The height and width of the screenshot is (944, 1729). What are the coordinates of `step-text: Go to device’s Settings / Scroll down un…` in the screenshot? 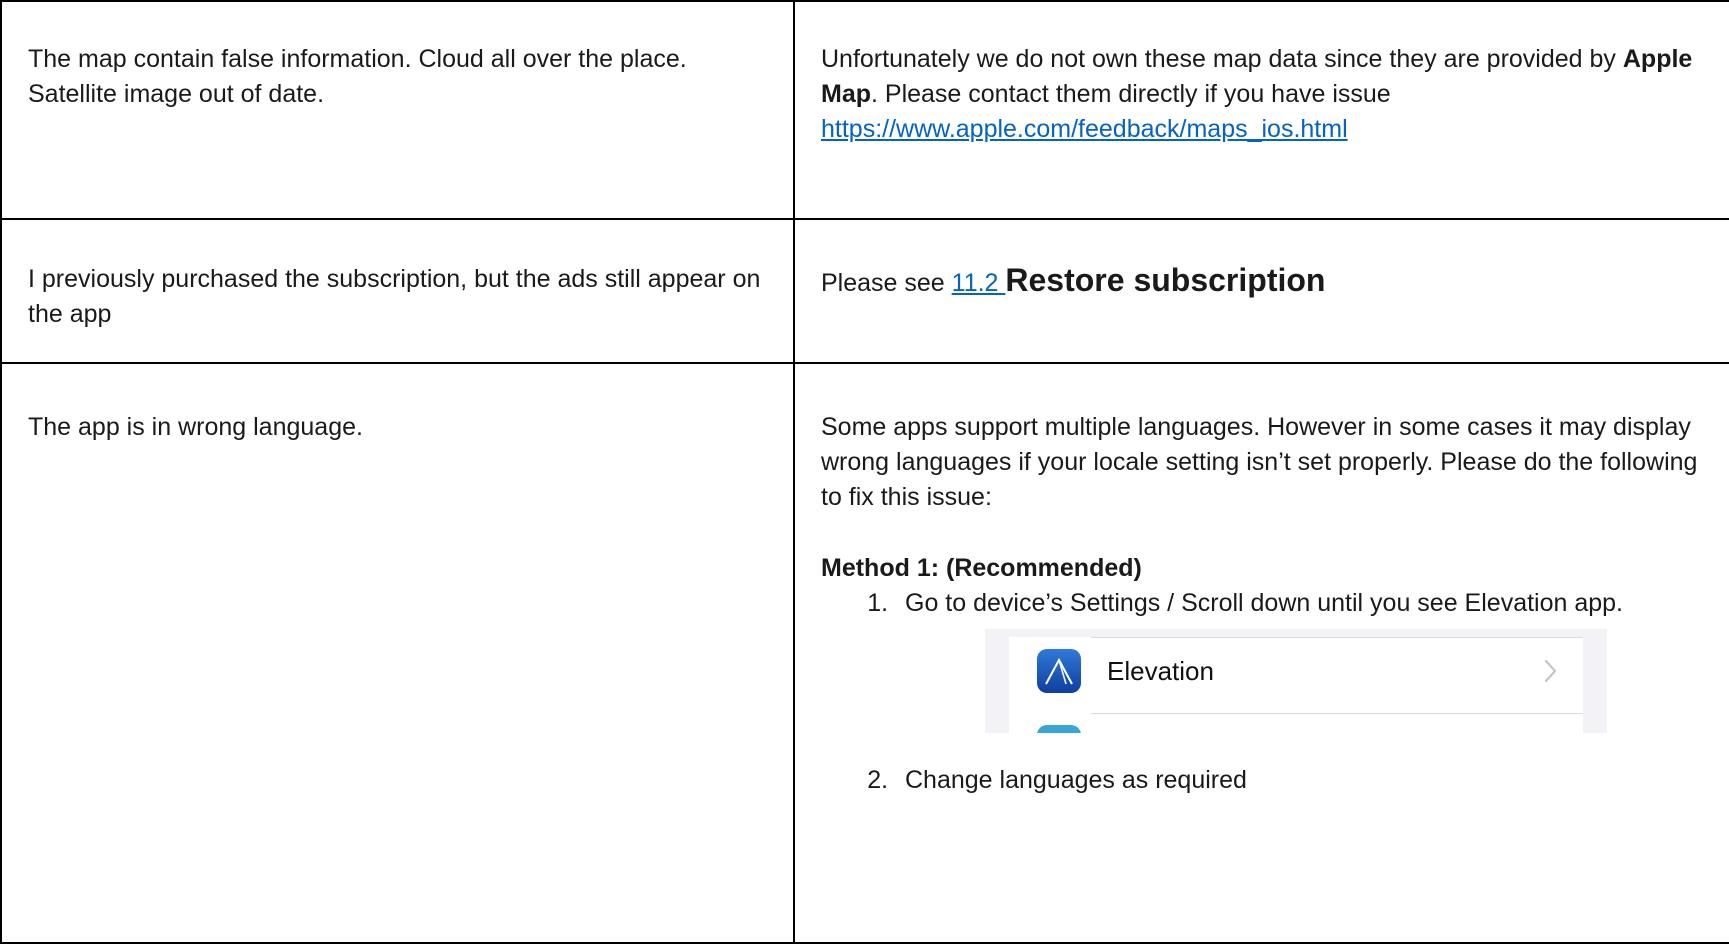 It's located at (1264, 603).